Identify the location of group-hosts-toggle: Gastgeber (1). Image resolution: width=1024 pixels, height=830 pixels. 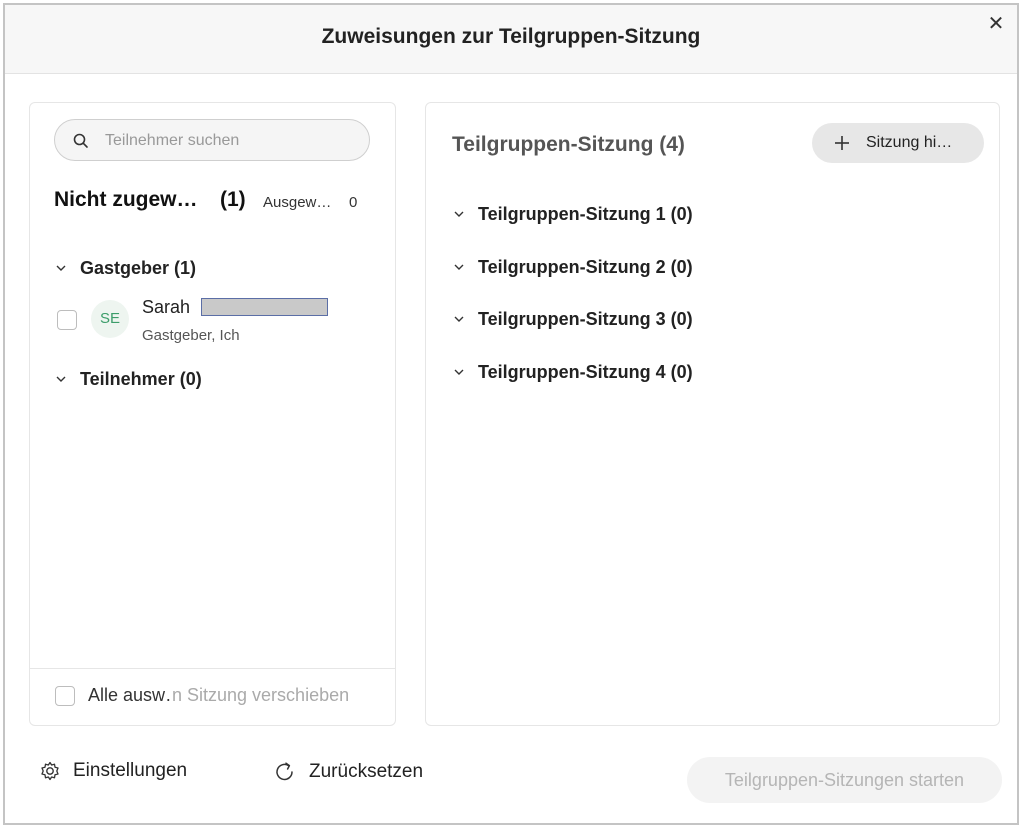
(125, 268).